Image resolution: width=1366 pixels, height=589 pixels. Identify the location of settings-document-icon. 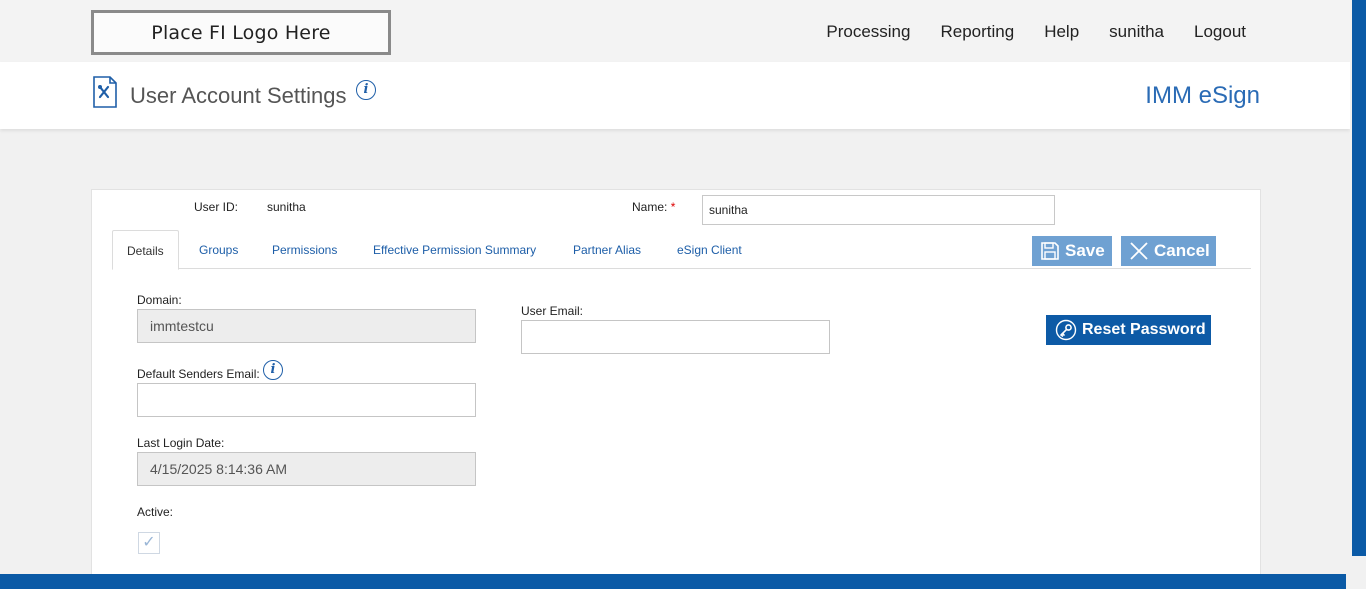
(105, 92).